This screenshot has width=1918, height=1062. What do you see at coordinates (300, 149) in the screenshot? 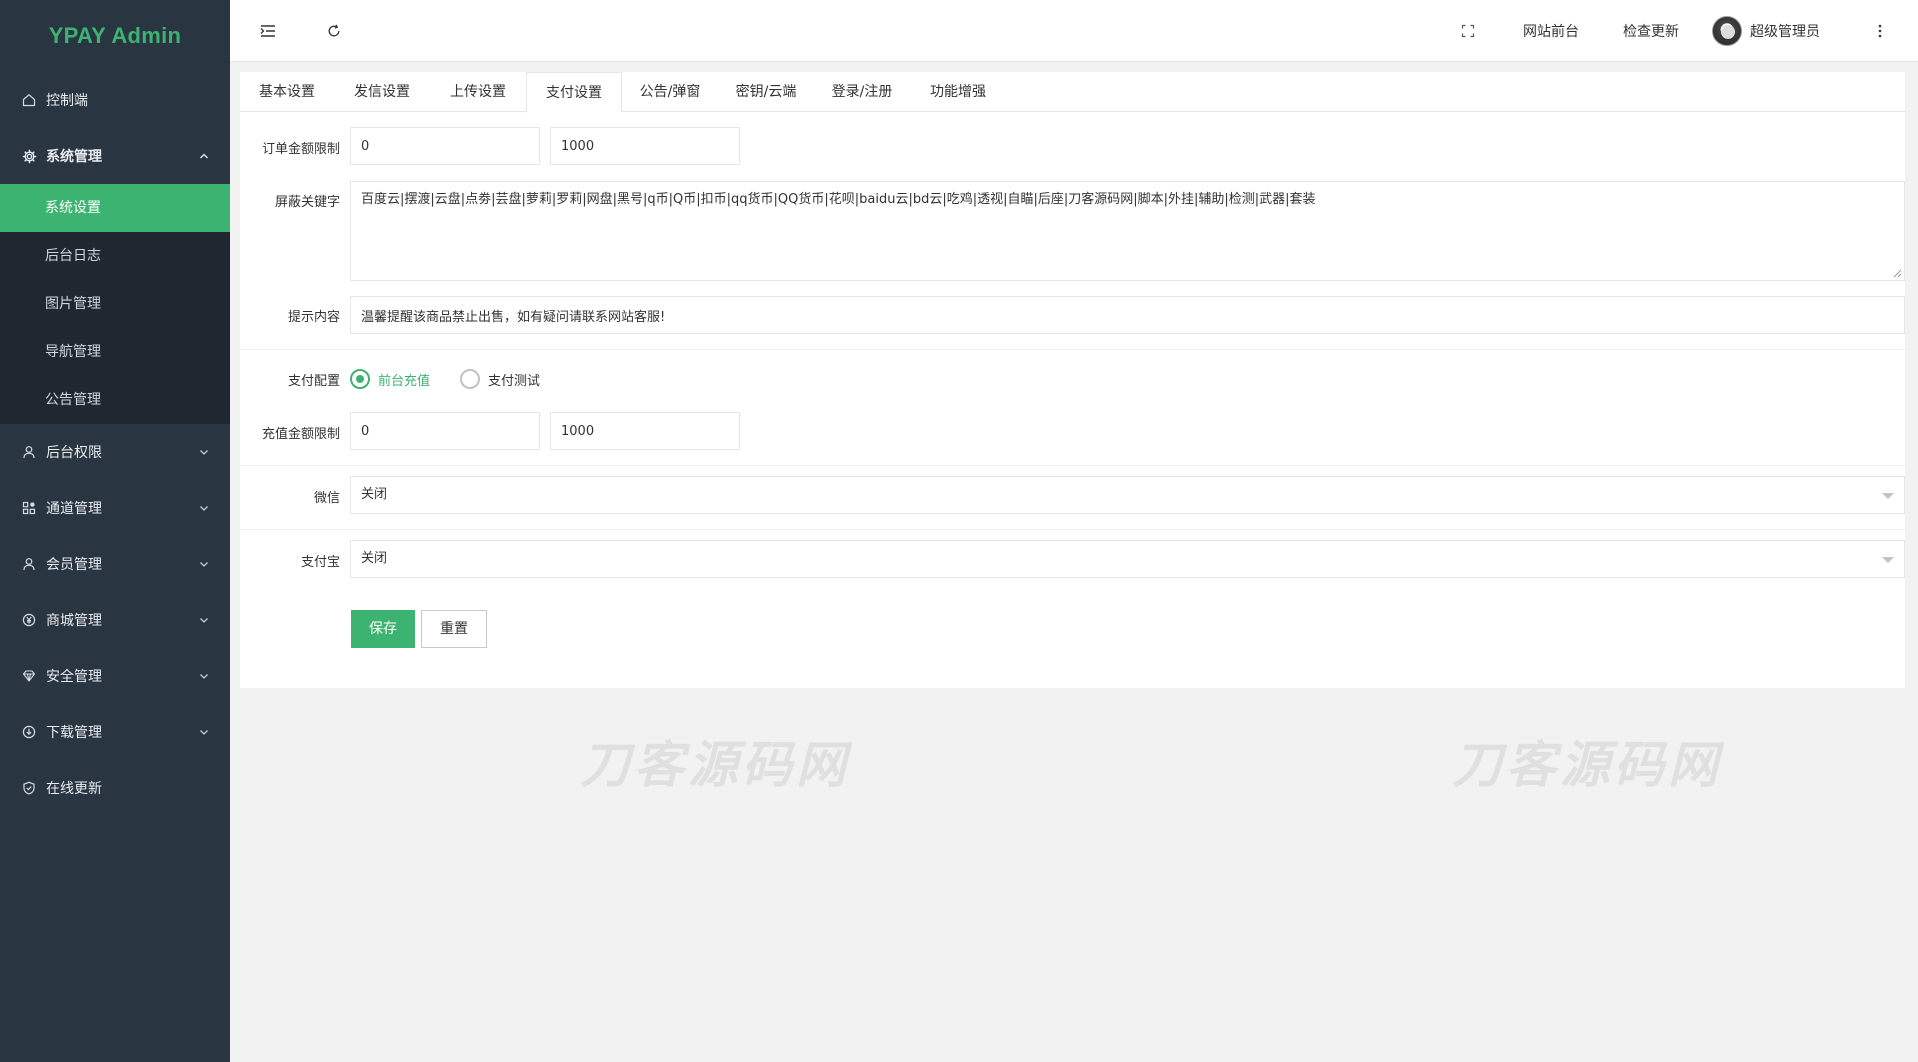
I see `order-limit-label: 订单金额限制` at bounding box center [300, 149].